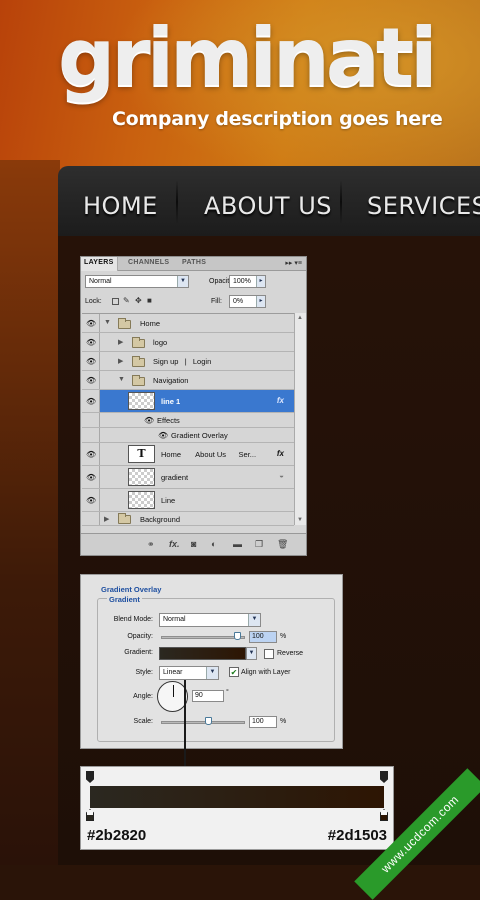  What do you see at coordinates (263, 637) in the screenshot?
I see `opacity-input: 100` at bounding box center [263, 637].